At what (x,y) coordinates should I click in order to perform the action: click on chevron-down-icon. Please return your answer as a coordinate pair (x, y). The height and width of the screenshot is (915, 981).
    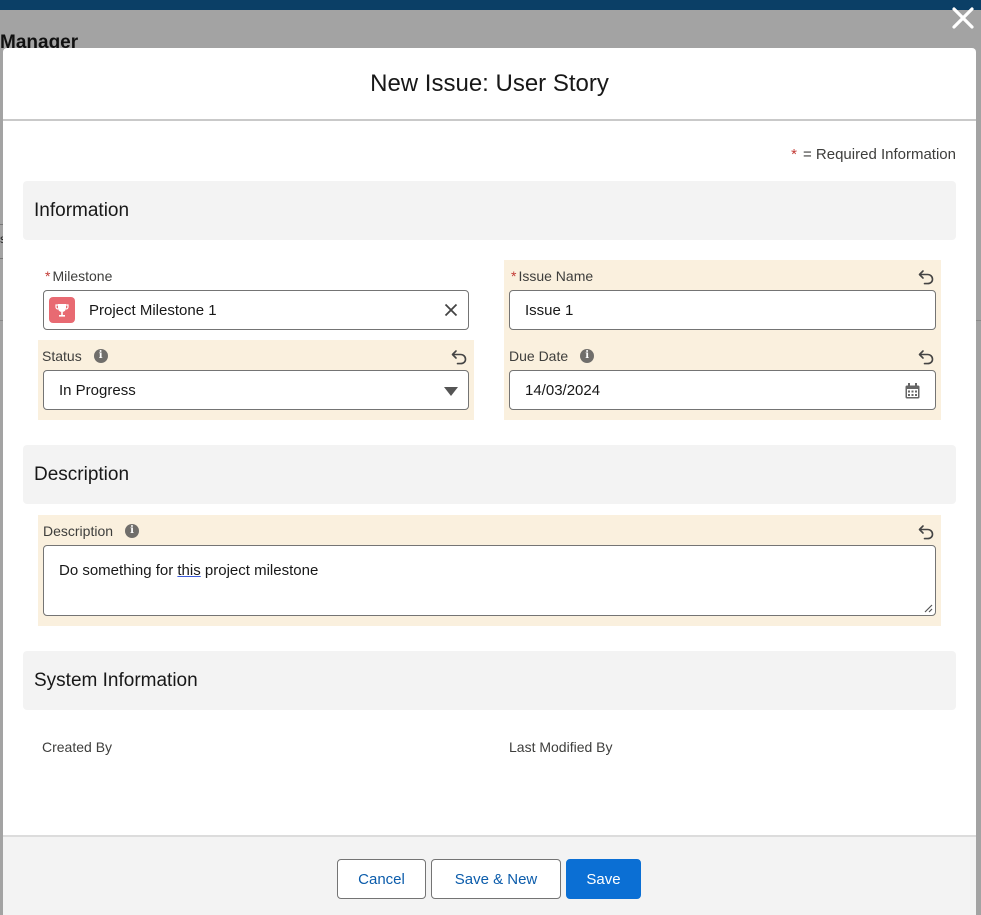
    Looking at the image, I should click on (451, 391).